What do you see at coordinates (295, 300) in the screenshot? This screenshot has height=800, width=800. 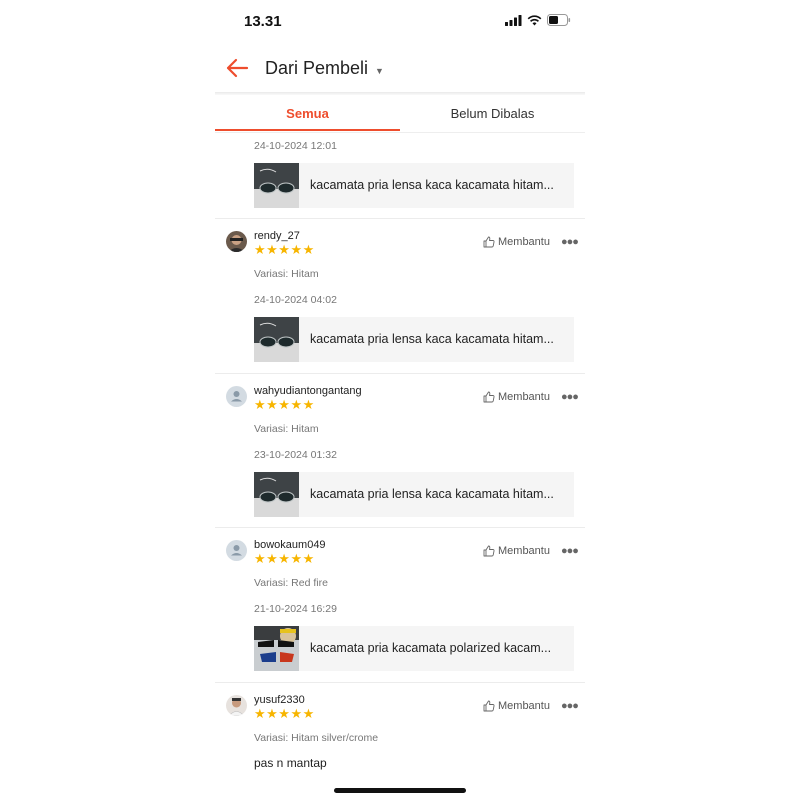 I see `review-datetime: 24-10-2024 04:02` at bounding box center [295, 300].